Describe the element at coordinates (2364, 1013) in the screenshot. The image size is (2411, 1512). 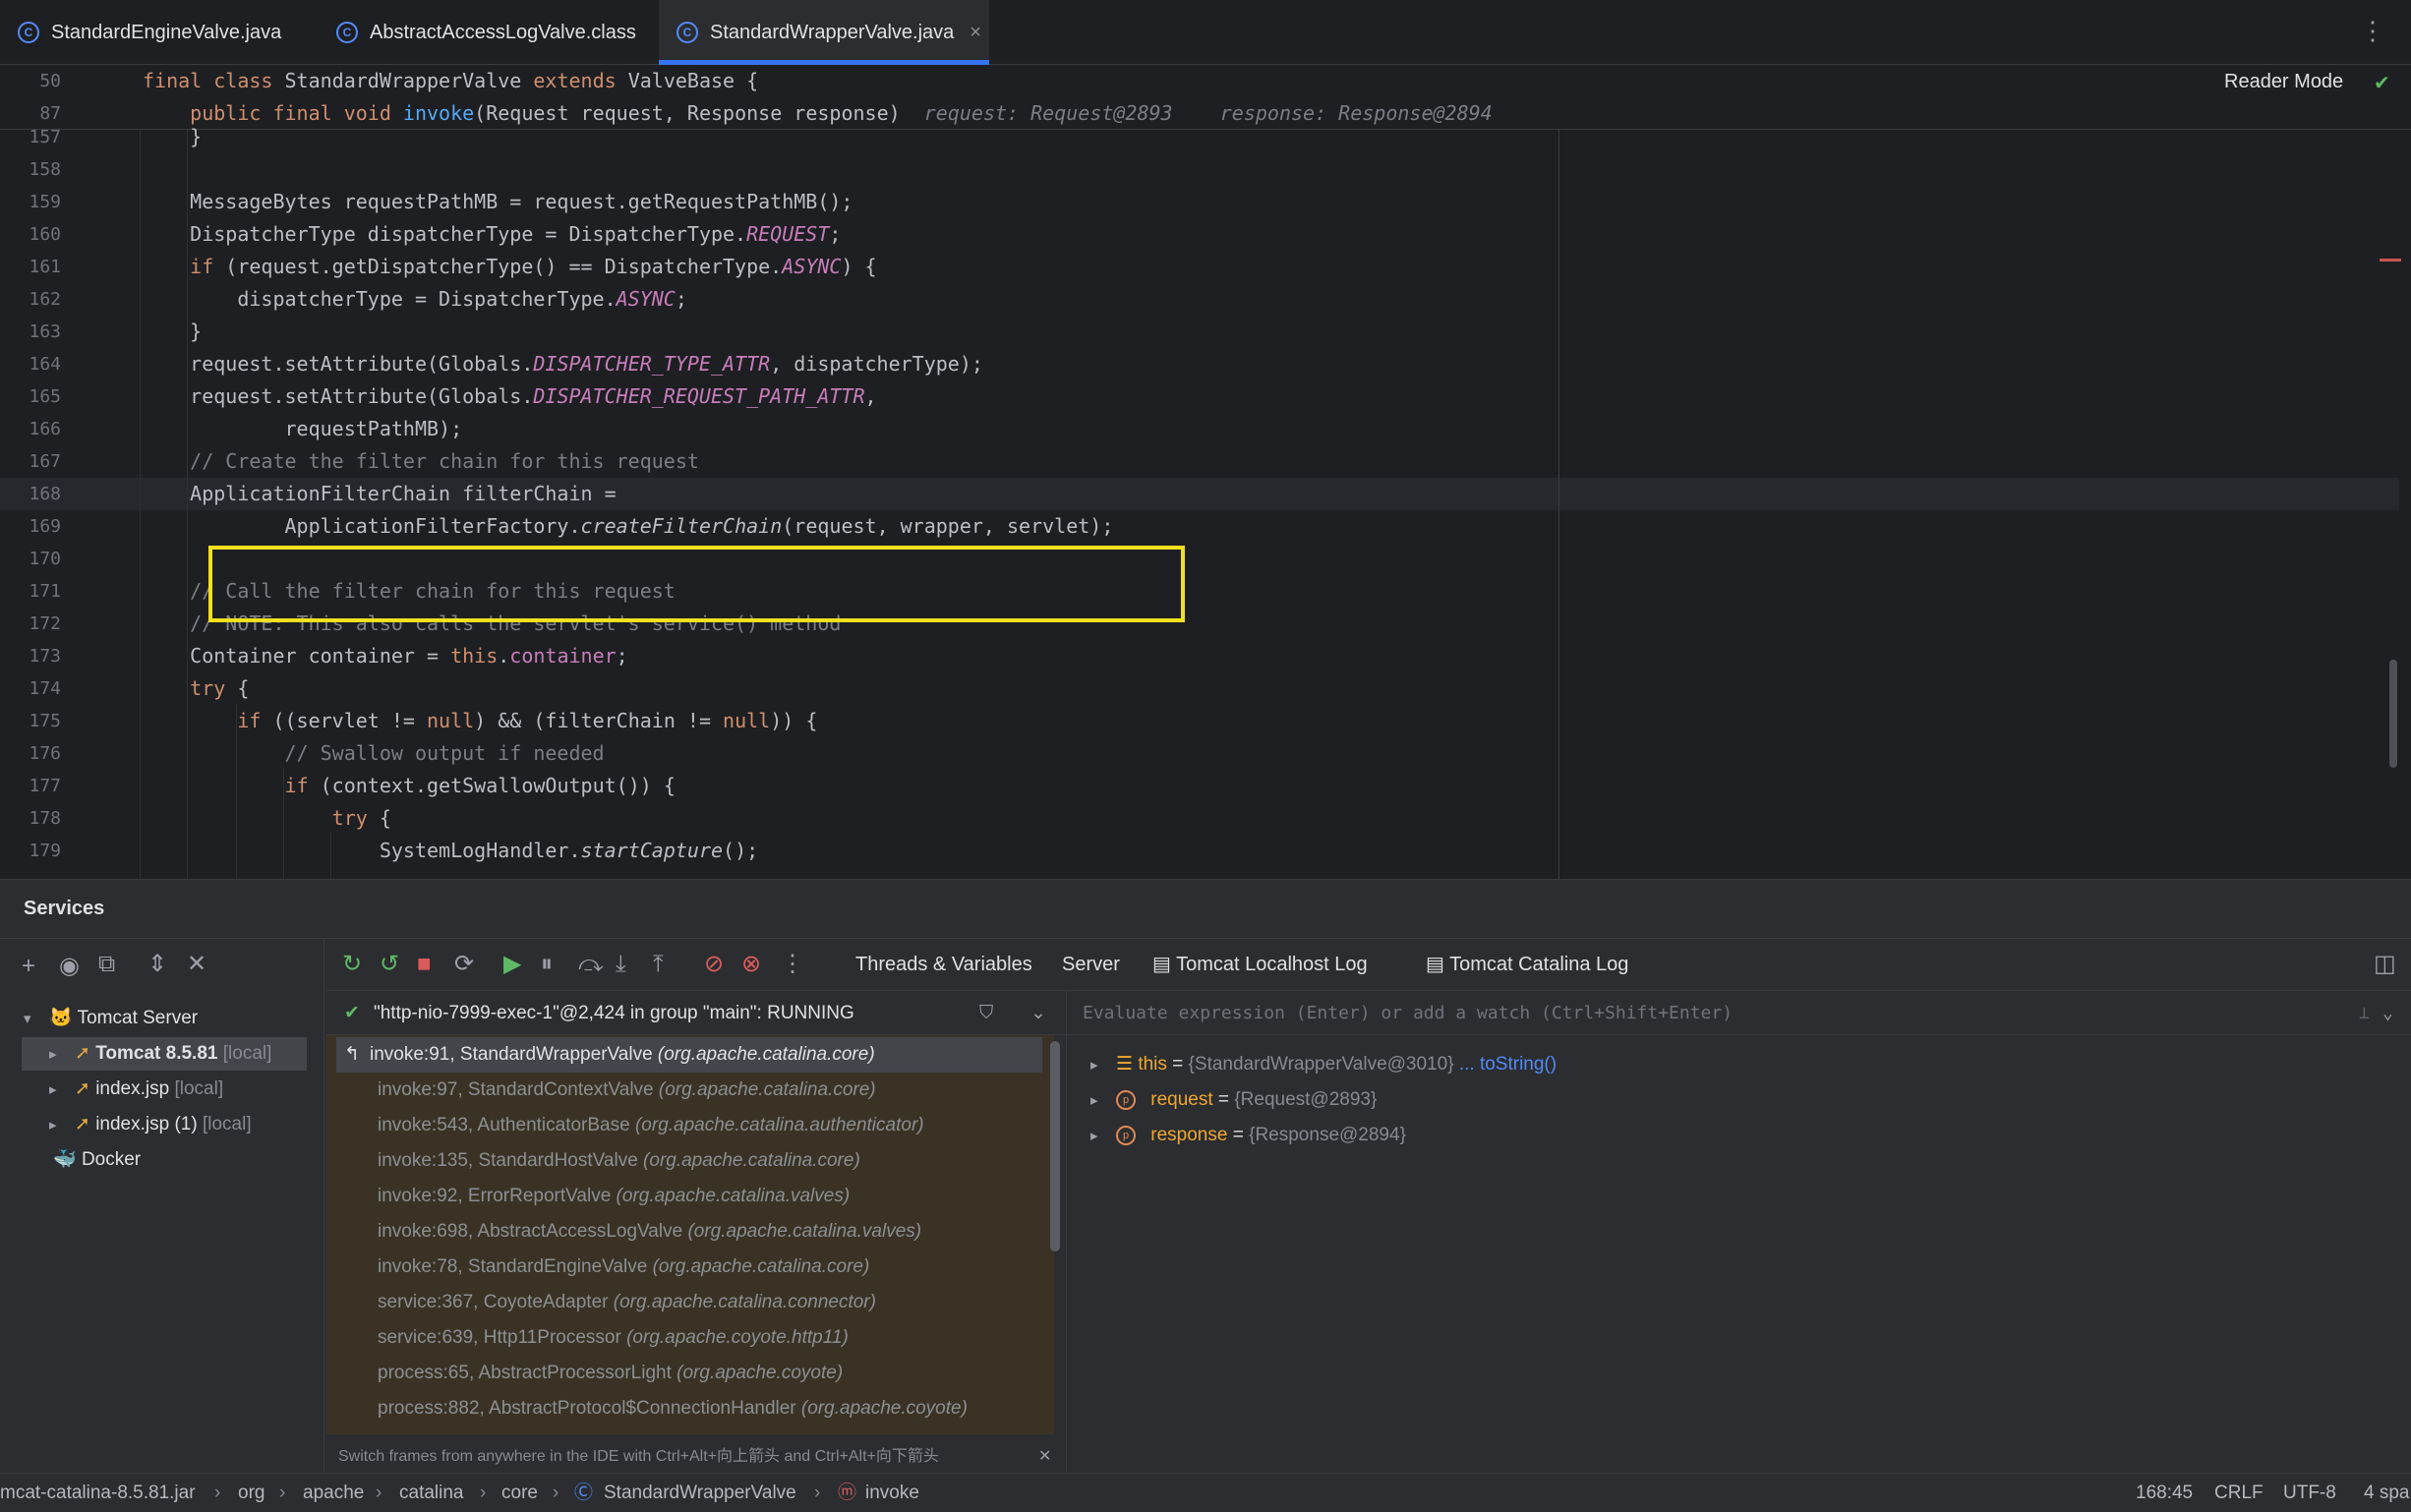
I see `add-watch-icon: ⊥` at that location.